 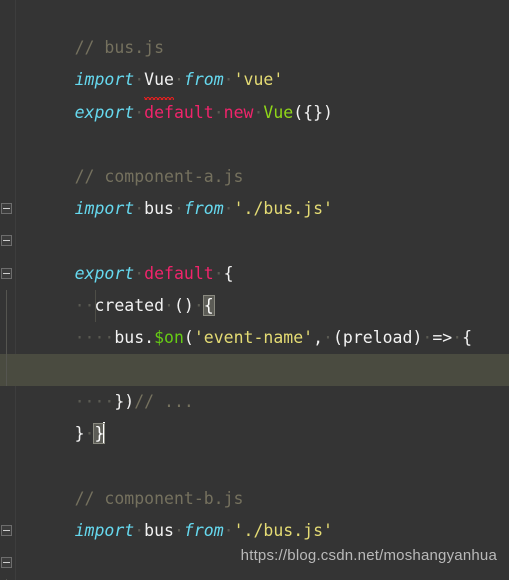 I want to click on code-line: export·default·new·Vue({}), so click(x=254, y=93).